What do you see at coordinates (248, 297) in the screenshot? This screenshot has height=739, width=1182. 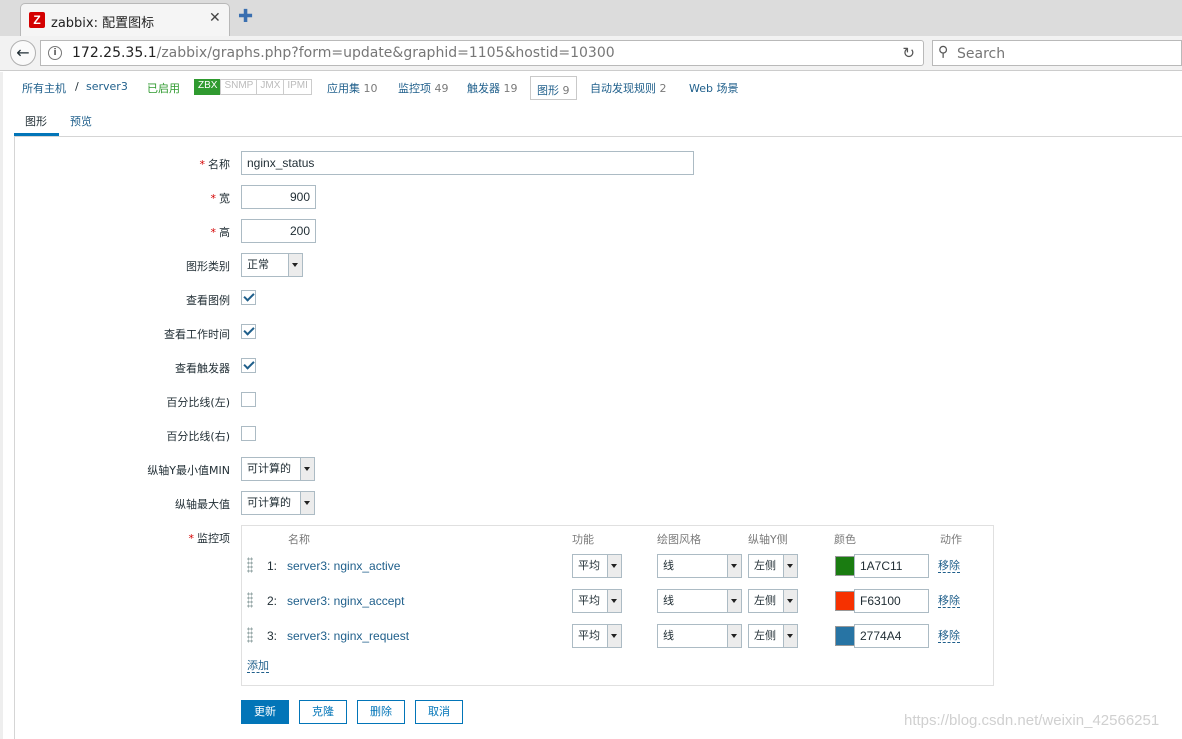 I see `show-legend-checkbox` at bounding box center [248, 297].